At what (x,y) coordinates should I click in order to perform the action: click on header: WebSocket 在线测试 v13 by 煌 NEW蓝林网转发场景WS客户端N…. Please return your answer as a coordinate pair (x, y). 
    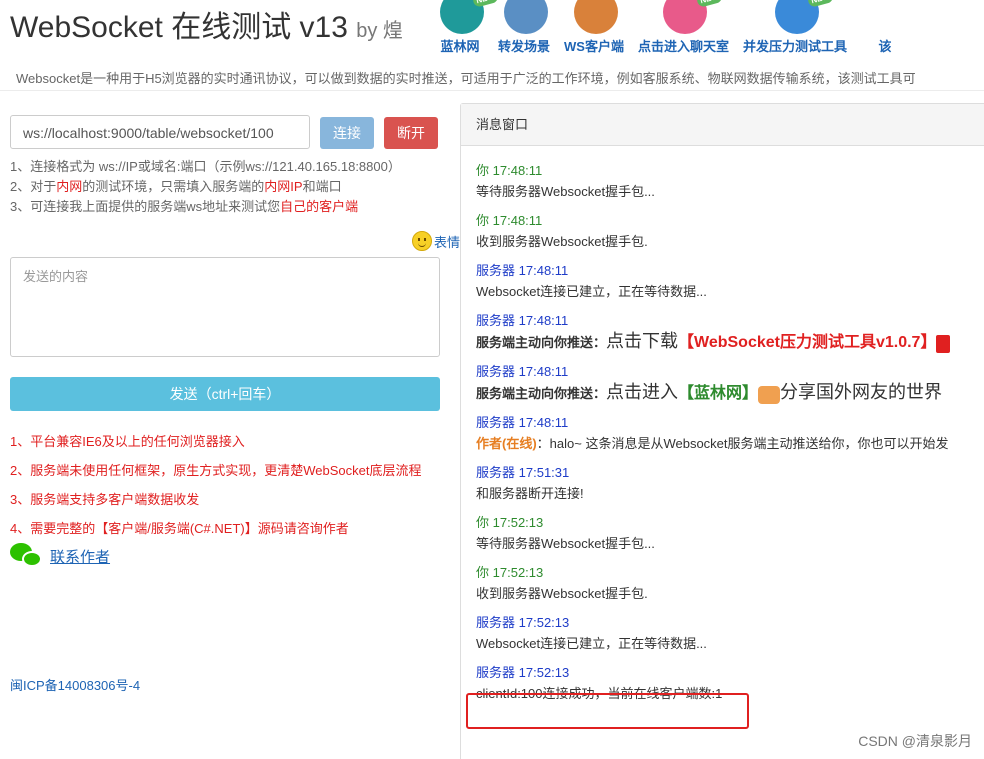
    Looking at the image, I should click on (492, 31).